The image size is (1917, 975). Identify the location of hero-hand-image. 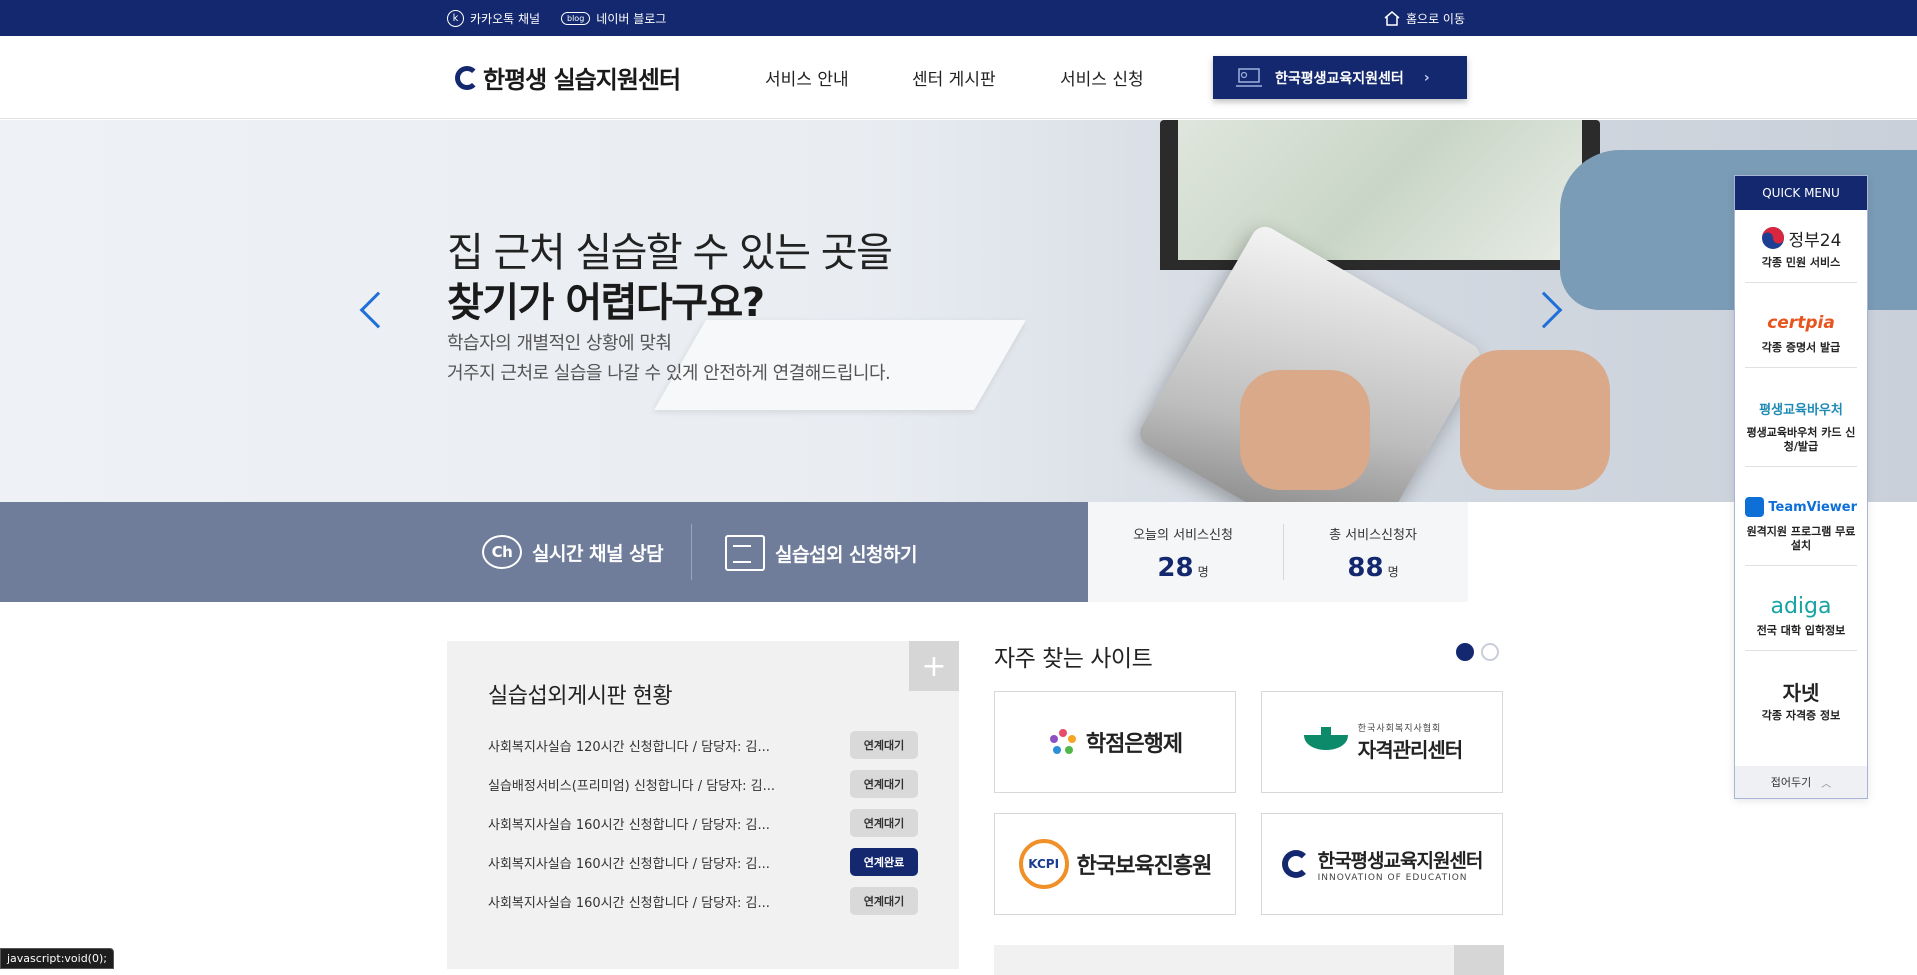
(1305, 430).